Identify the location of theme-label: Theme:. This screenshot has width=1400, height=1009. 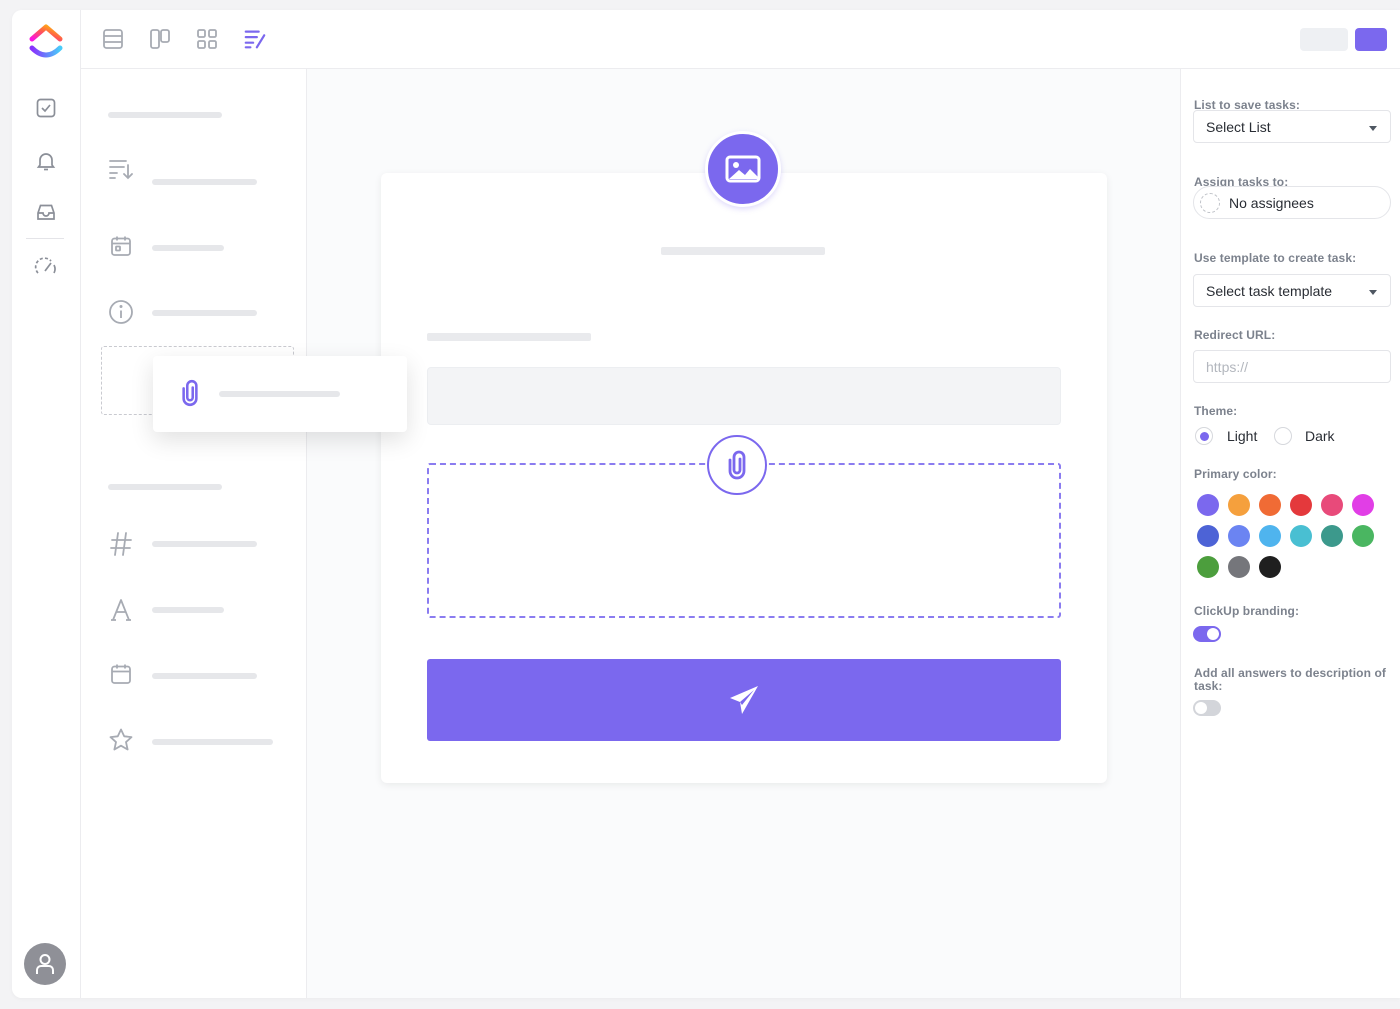
(1216, 411).